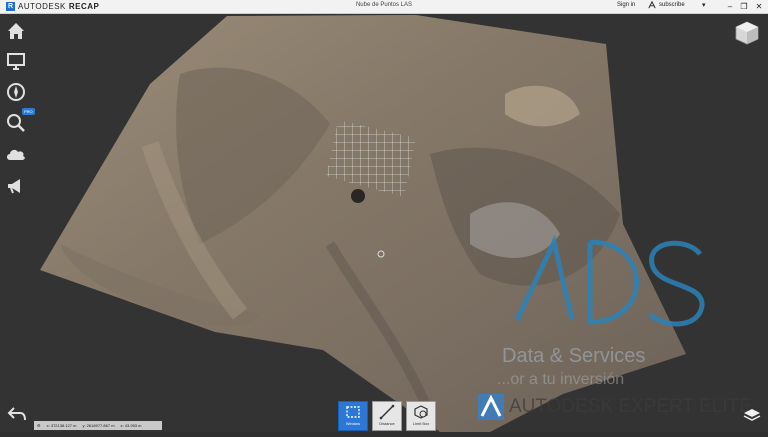  What do you see at coordinates (421, 423) in the screenshot?
I see `limit-box-tool-label: Limit Box` at bounding box center [421, 423].